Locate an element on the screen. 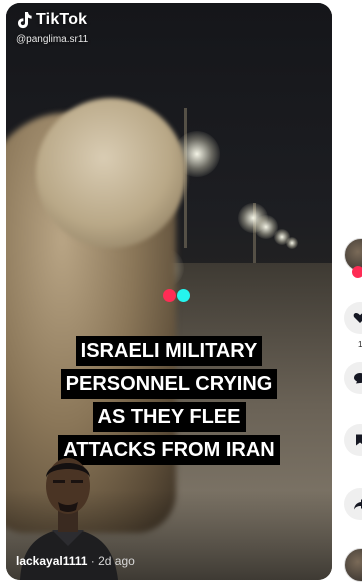 This screenshot has width=362, height=585. comment-icon is located at coordinates (353, 378).